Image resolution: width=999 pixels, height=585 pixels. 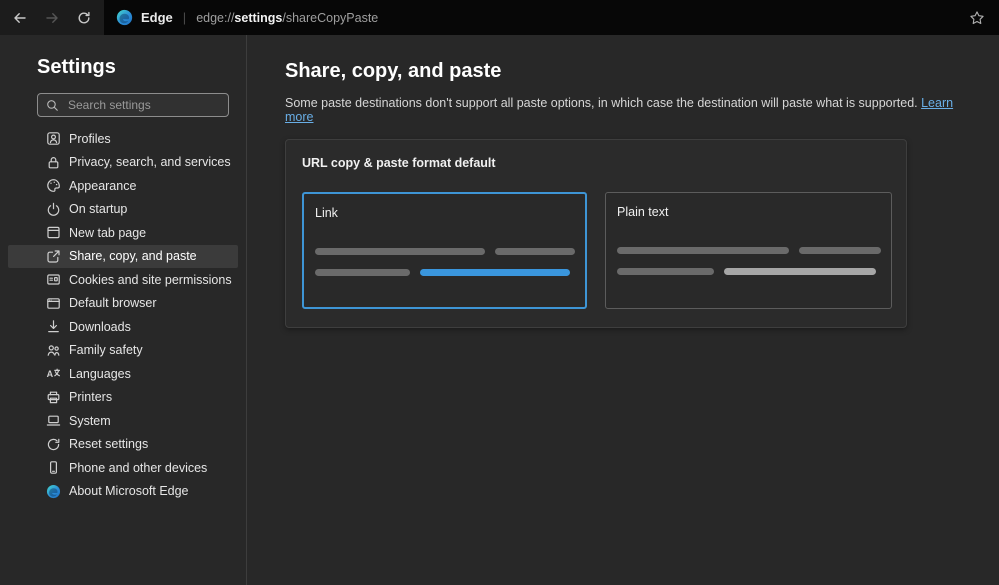 I want to click on languages-icon: A, so click(x=53, y=374).